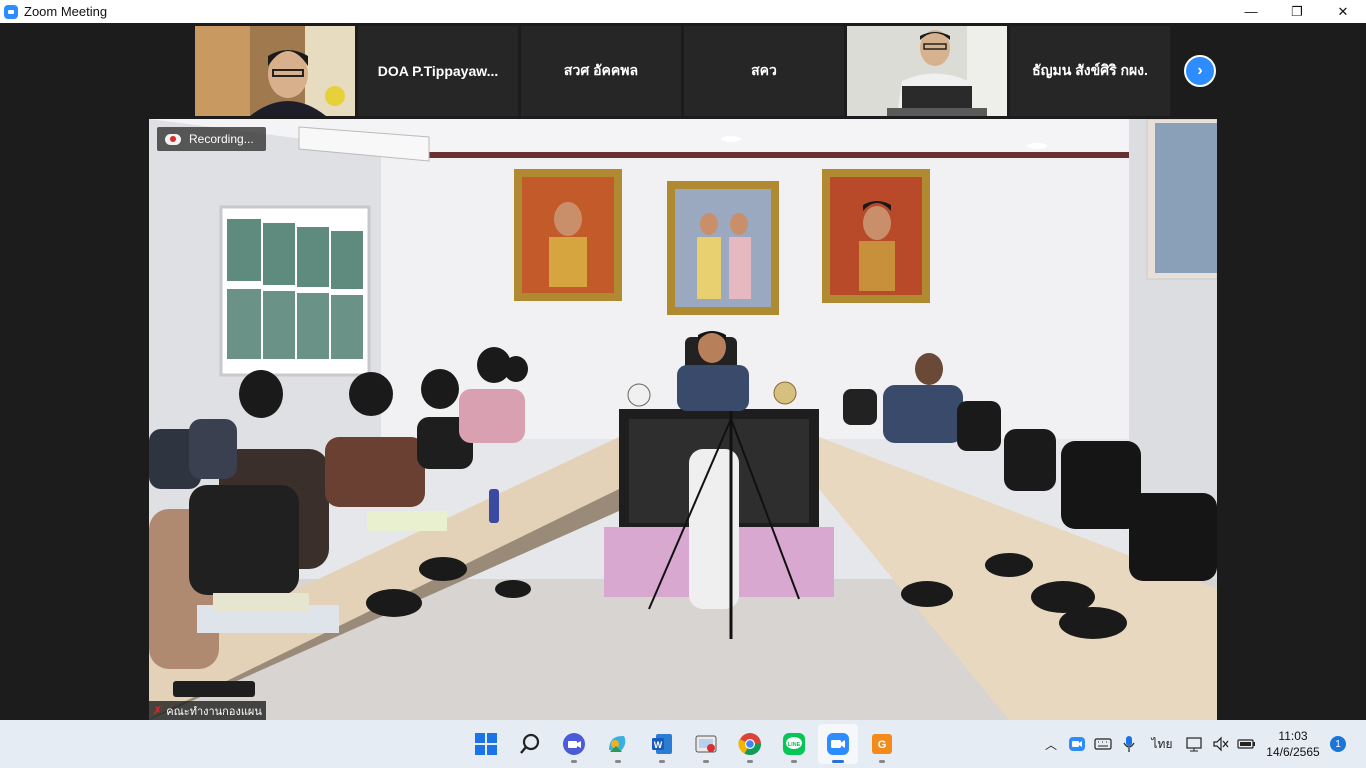  I want to click on taskbar-photos-app, so click(618, 744).